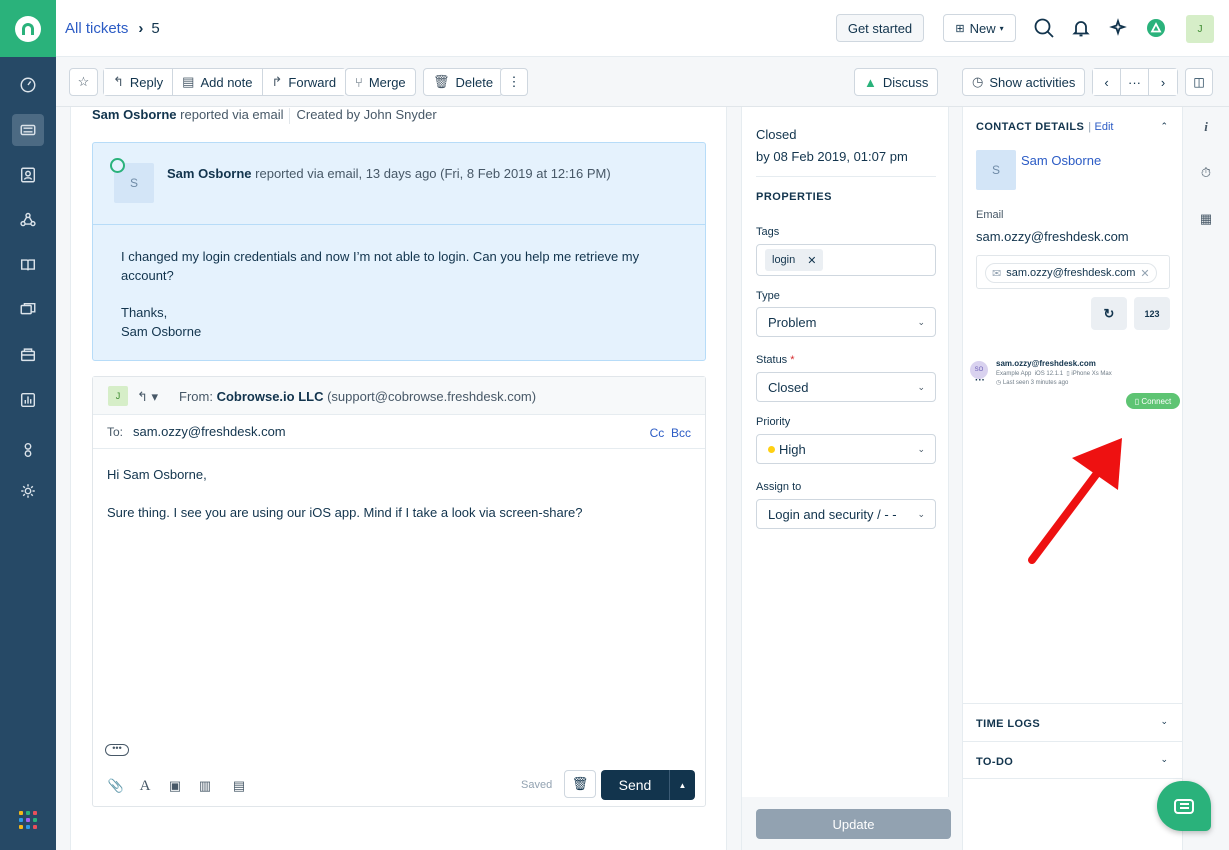  What do you see at coordinates (995, 762) in the screenshot?
I see `todo-title: TO-DO` at bounding box center [995, 762].